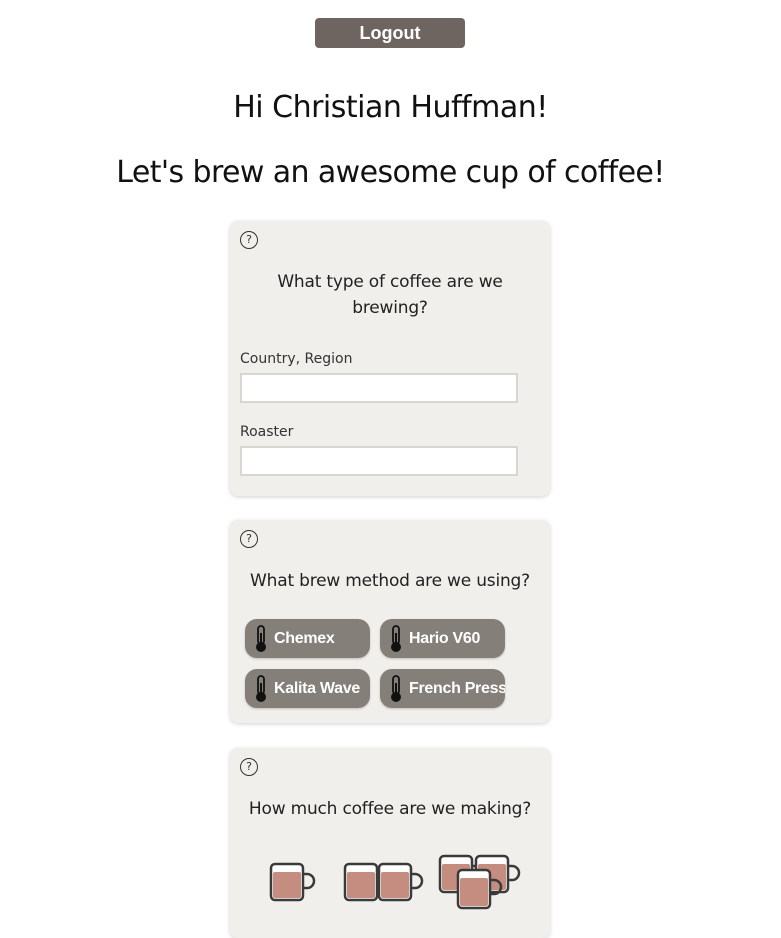  What do you see at coordinates (390, 843) in the screenshot?
I see `coffee-amount-card: ? How much coffee are we making?` at bounding box center [390, 843].